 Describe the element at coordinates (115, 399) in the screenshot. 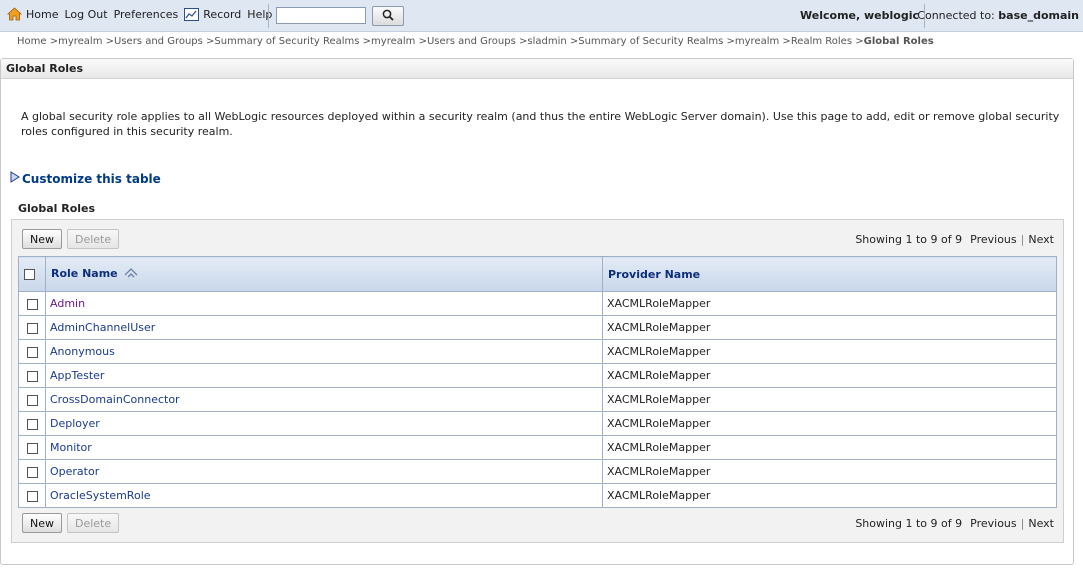

I see `role-link: CrossDomainConnector` at that location.